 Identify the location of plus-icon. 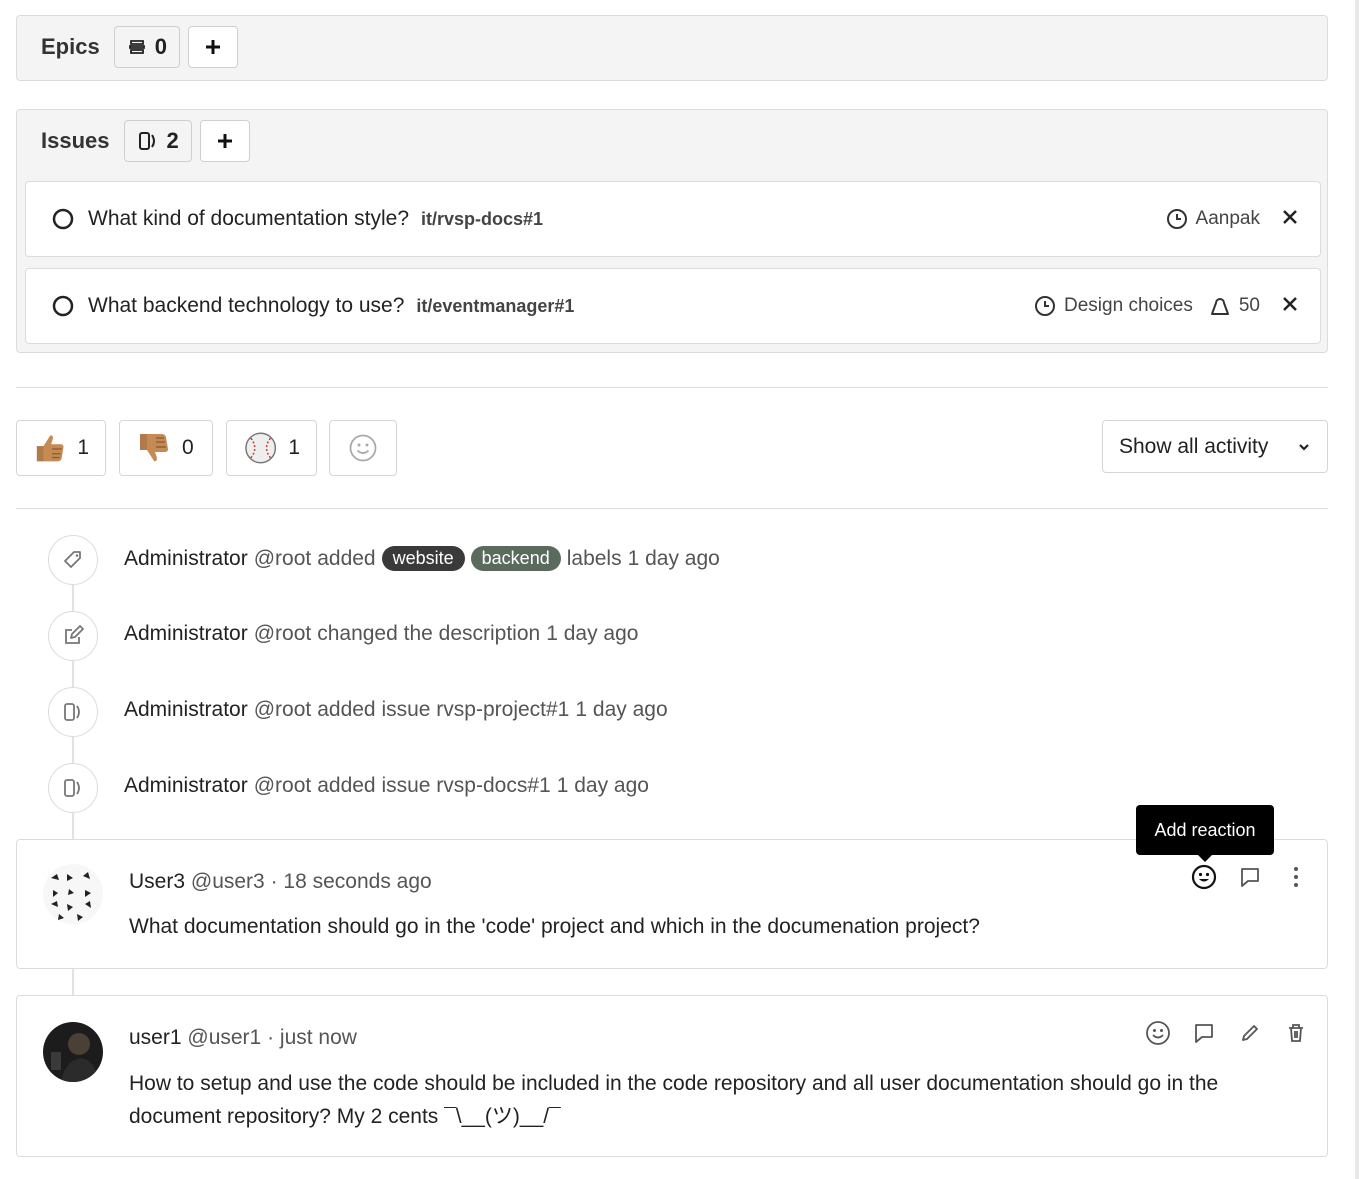
(224, 141).